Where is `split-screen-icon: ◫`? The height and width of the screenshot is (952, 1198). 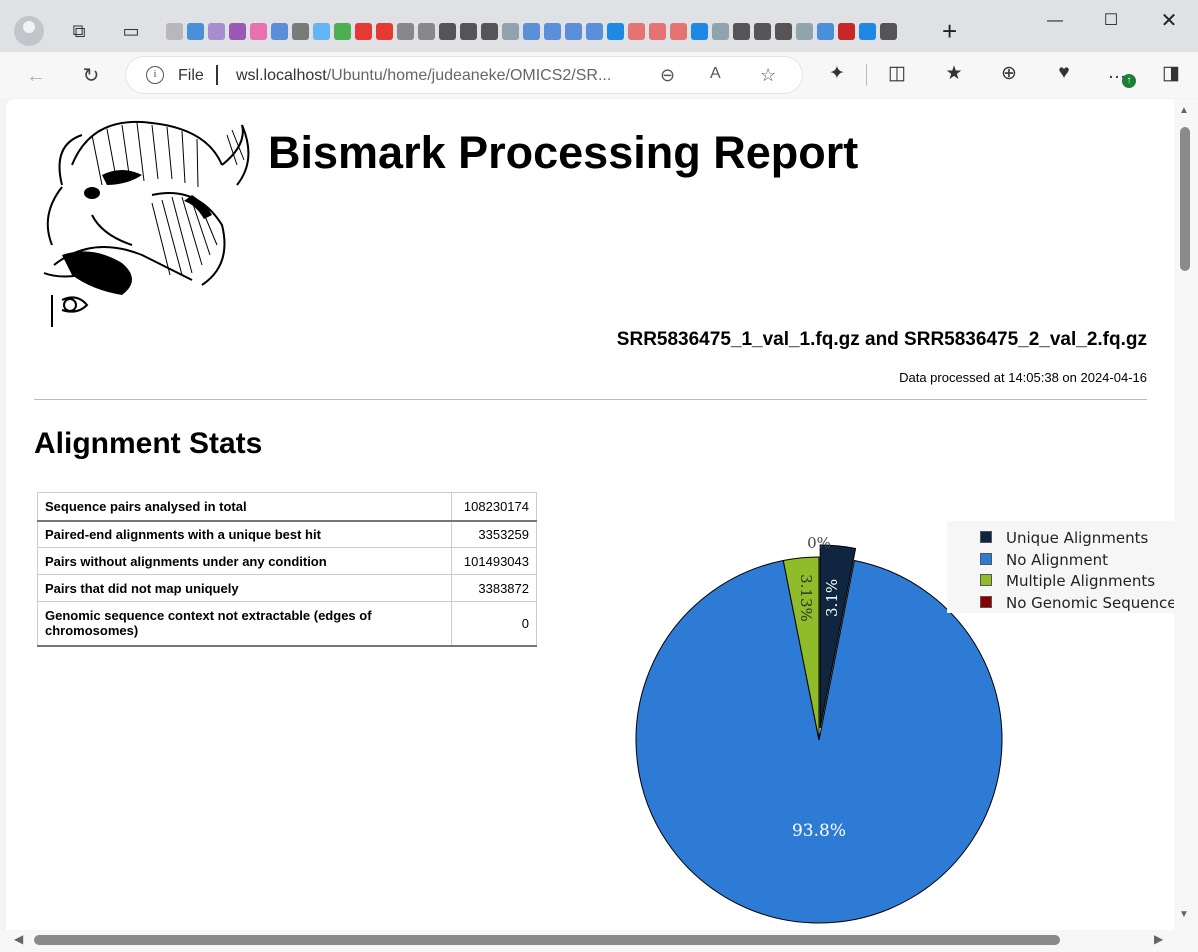
split-screen-icon: ◫ is located at coordinates (897, 73).